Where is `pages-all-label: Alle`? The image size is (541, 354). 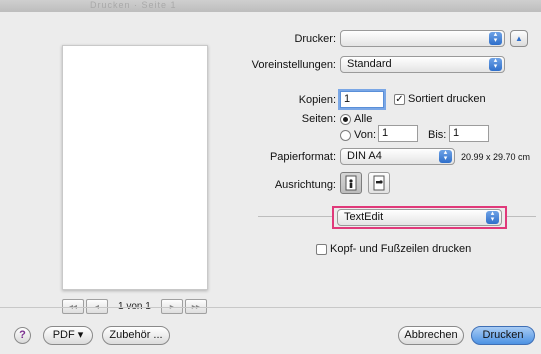
pages-all-label: Alle is located at coordinates (363, 119).